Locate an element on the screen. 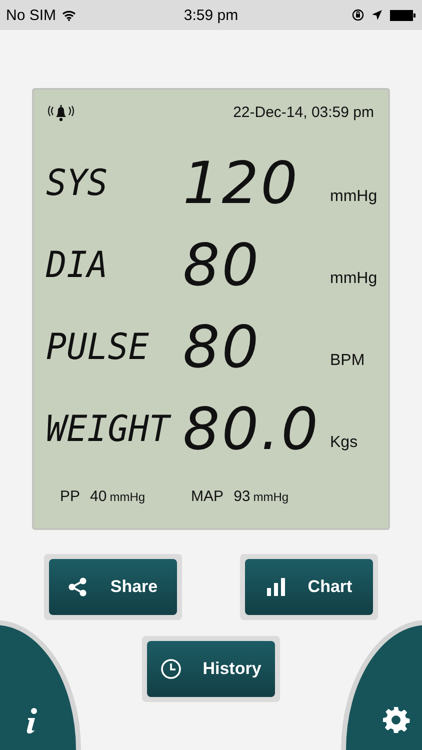 The height and width of the screenshot is (750, 422). history-button: History is located at coordinates (211, 669).